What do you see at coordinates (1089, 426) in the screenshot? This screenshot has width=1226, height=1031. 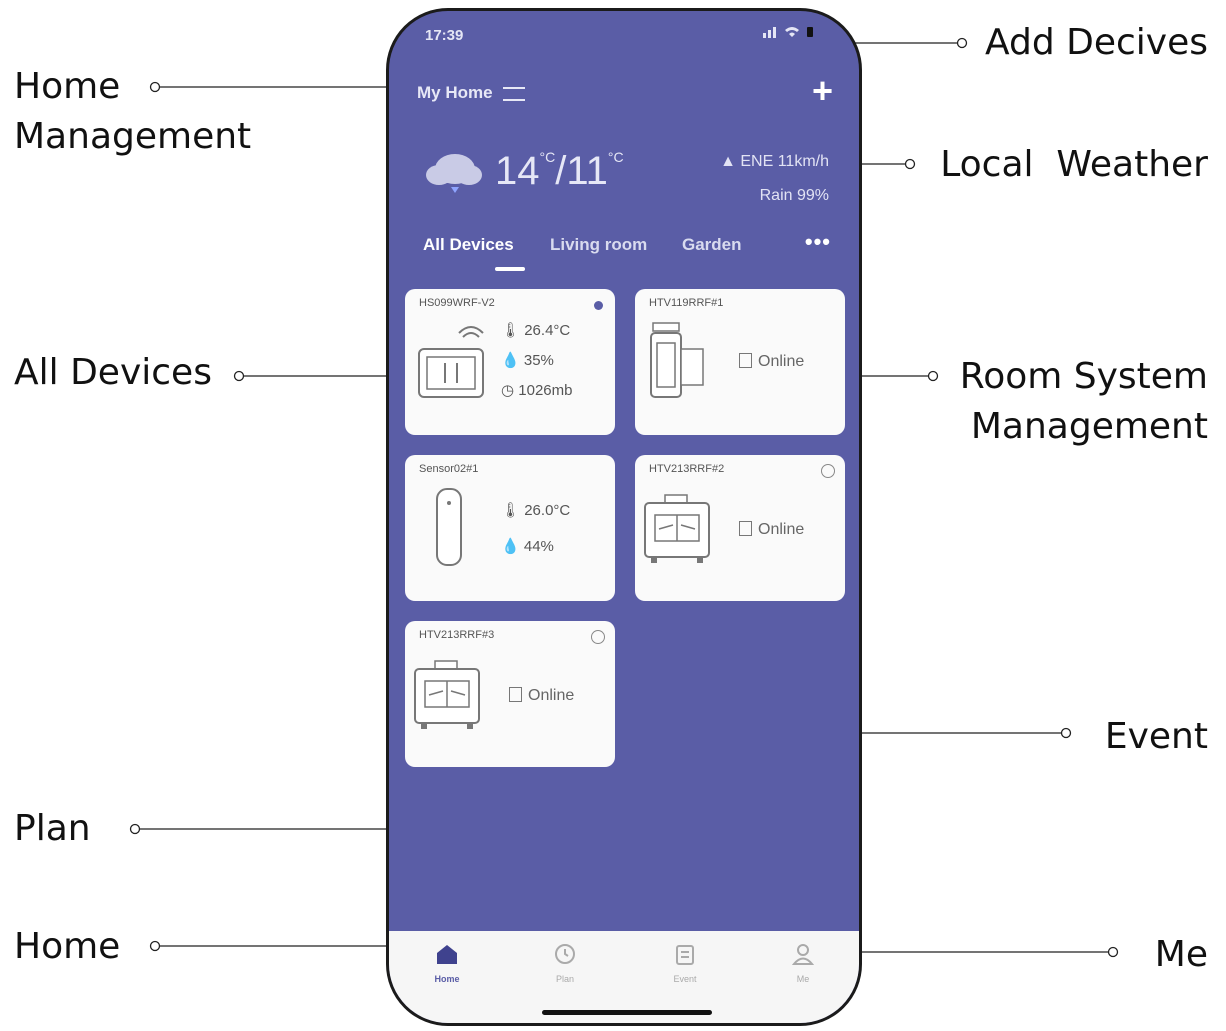 I see `callout-room-system-line2: Management` at bounding box center [1089, 426].